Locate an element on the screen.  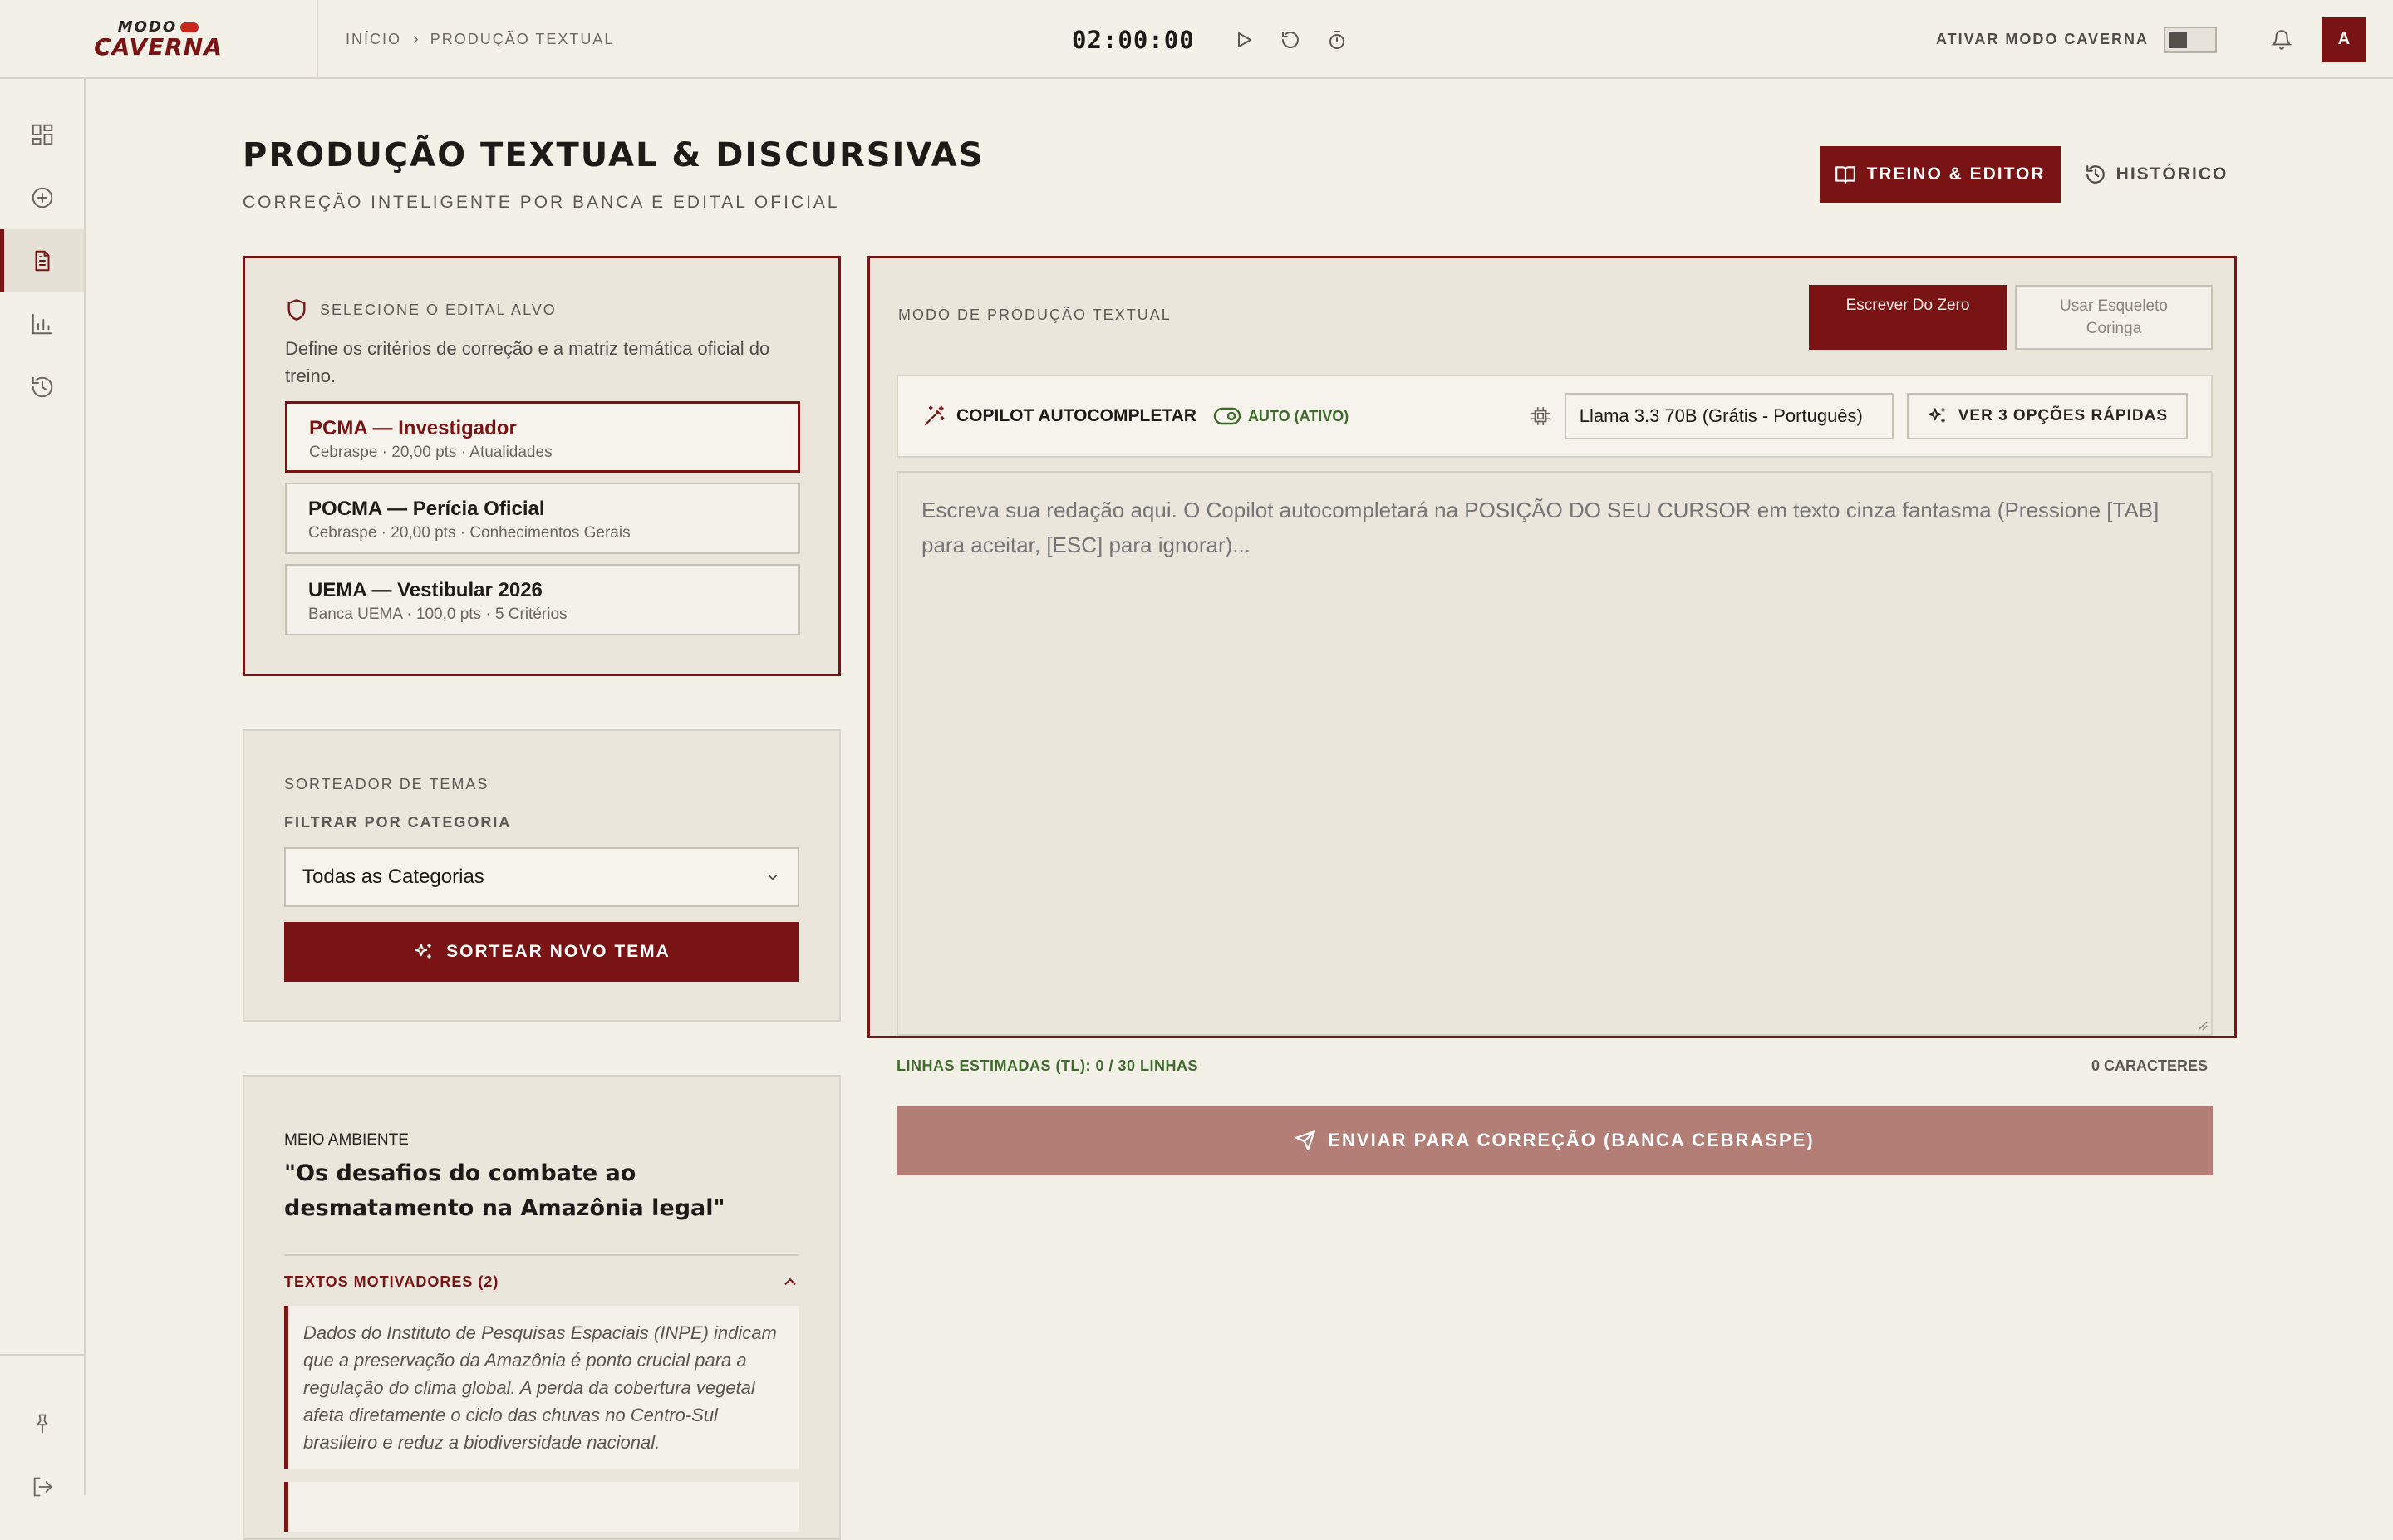
sidebar-item-dashboard is located at coordinates (42, 134).